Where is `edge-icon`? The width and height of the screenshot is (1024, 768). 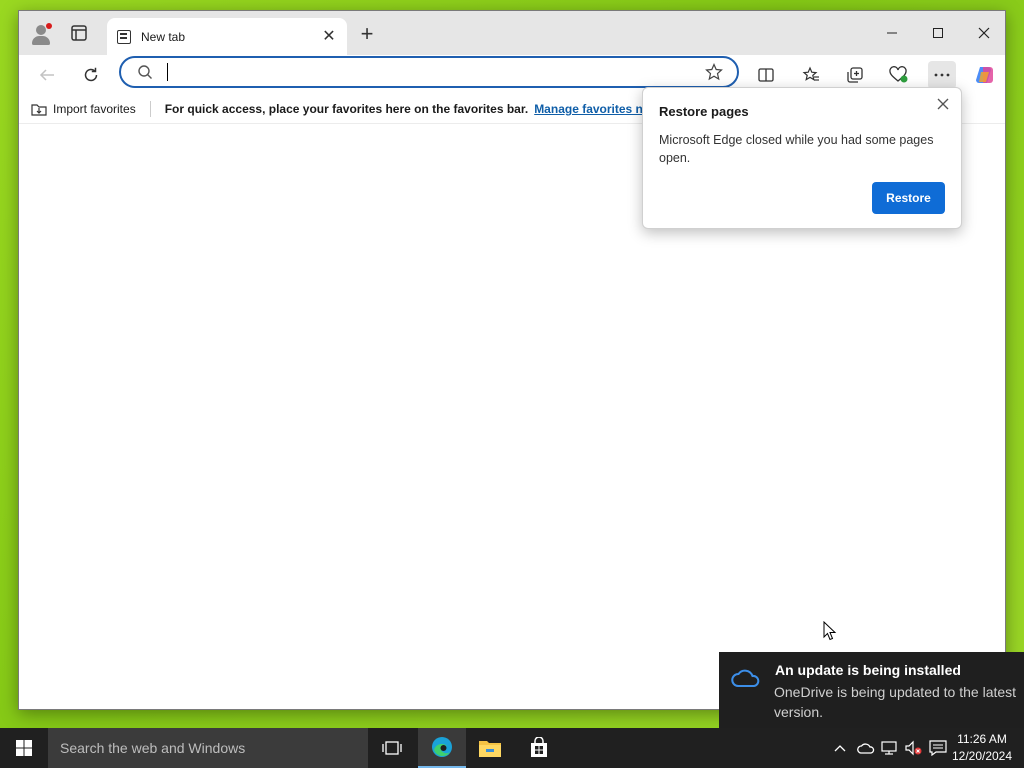 edge-icon is located at coordinates (442, 747).